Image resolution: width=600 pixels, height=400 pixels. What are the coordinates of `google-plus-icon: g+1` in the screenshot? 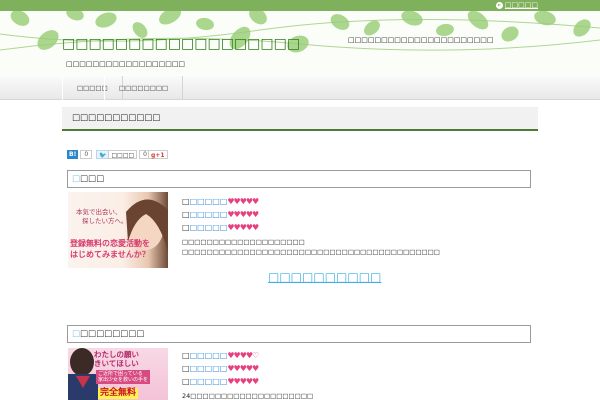 It's located at (158, 154).